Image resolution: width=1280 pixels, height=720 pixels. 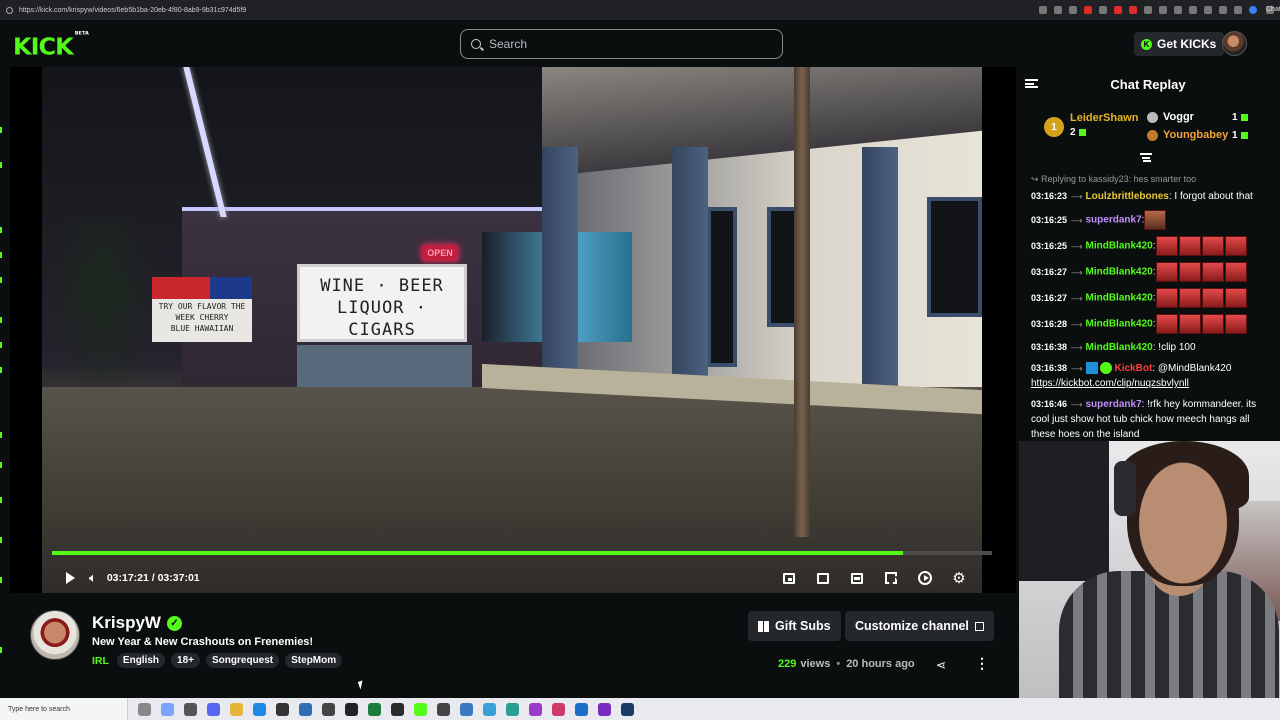 What do you see at coordinates (1234, 43) in the screenshot?
I see `user-avatar` at bounding box center [1234, 43].